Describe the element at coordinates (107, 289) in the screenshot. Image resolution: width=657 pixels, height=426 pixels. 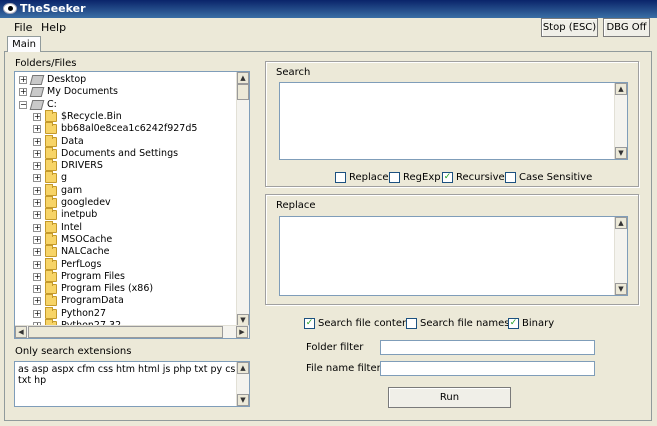
I see `tree-node-label: Program Files (x86)` at that location.